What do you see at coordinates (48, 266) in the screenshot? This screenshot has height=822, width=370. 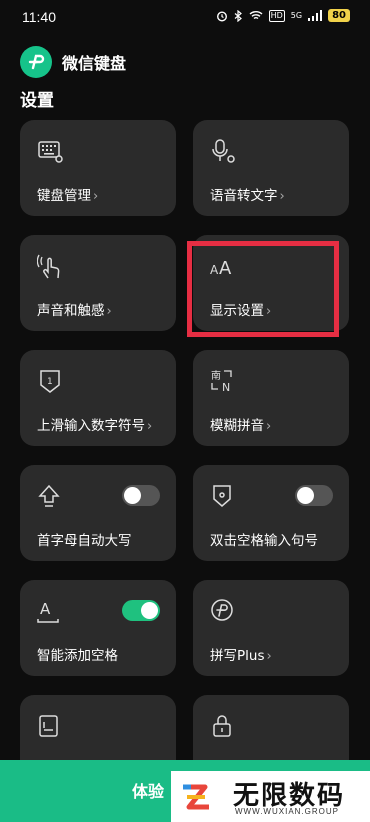 I see `touch-vibrate-icon` at bounding box center [48, 266].